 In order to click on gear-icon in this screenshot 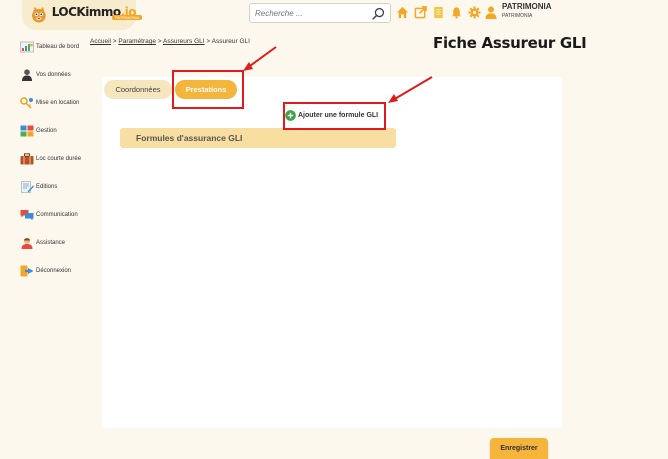, I will do `click(474, 12)`.